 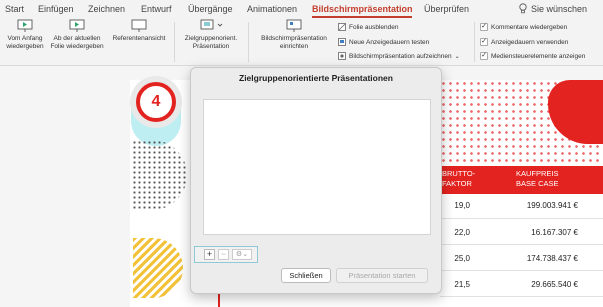 I want to click on table-cell: 19,0, so click(x=462, y=205).